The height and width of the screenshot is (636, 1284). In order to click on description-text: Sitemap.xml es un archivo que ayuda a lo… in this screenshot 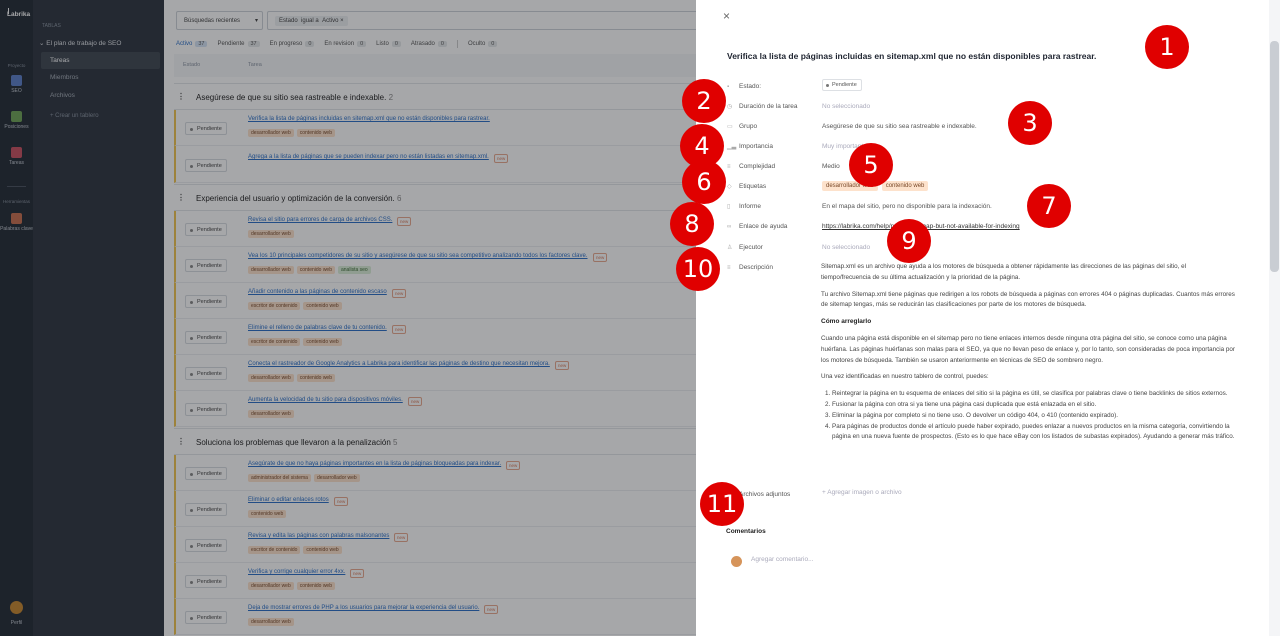, I will do `click(1028, 352)`.